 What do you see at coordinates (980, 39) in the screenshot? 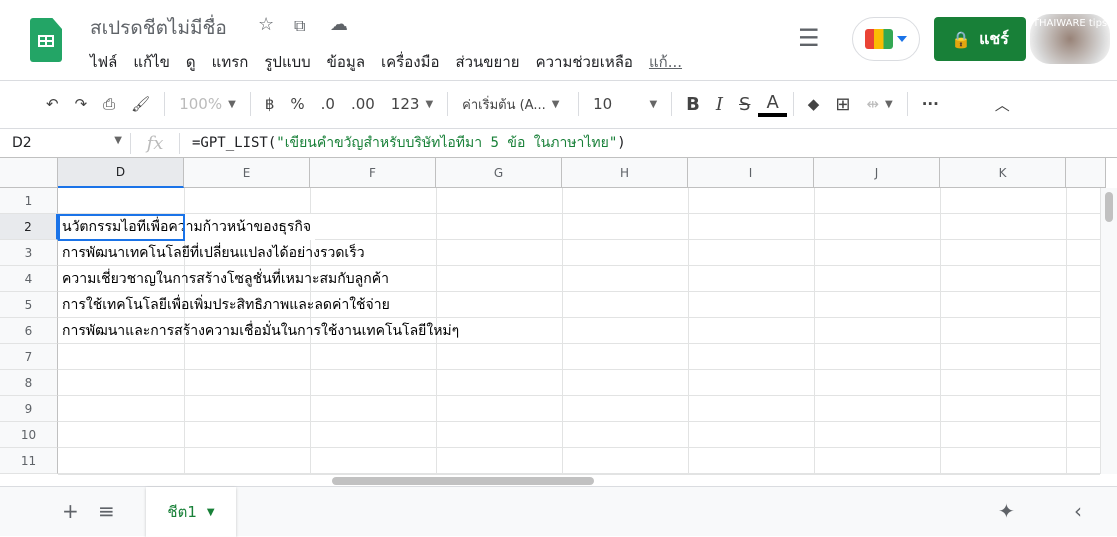
I see `share-button: 🔒 แชร์` at bounding box center [980, 39].